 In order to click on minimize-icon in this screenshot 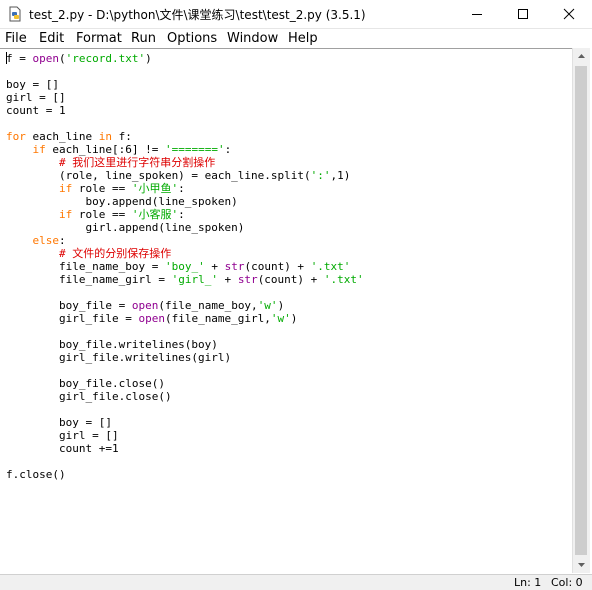, I will do `click(477, 14)`.